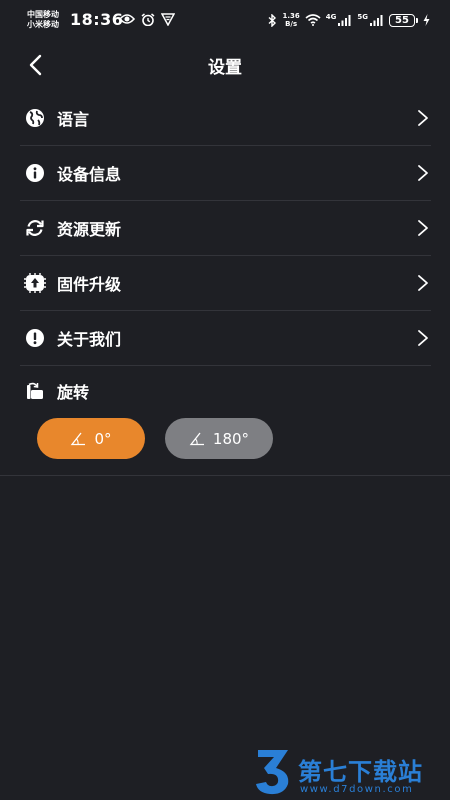 The image size is (450, 800). Describe the element at coordinates (89, 174) in the screenshot. I see `setting-label: 设备信息` at that location.